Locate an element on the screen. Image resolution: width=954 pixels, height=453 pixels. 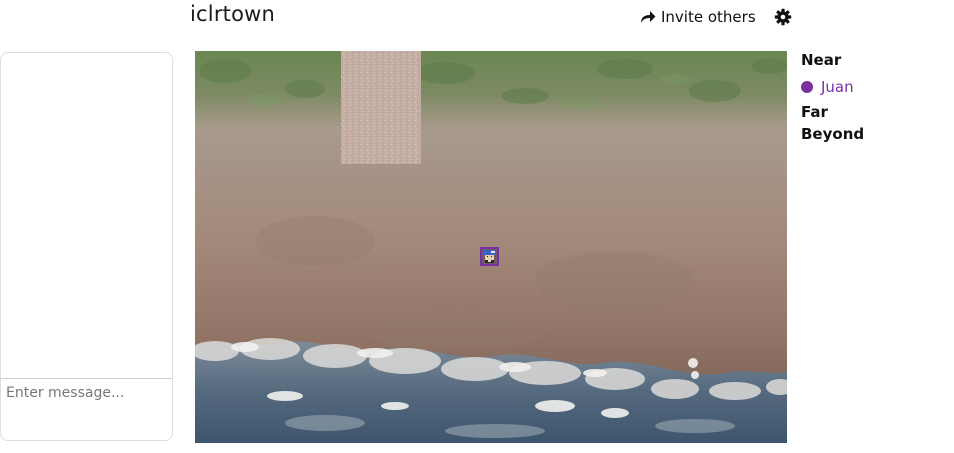
proximity-list: Near Juan Far Beyond is located at coordinates (876, 98).